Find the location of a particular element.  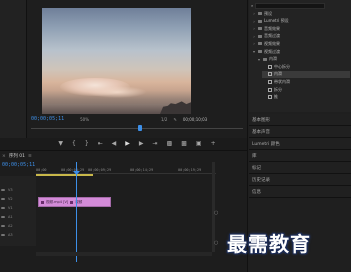

clip-label: 视频.mp4 [V] is located at coordinates (57, 201).